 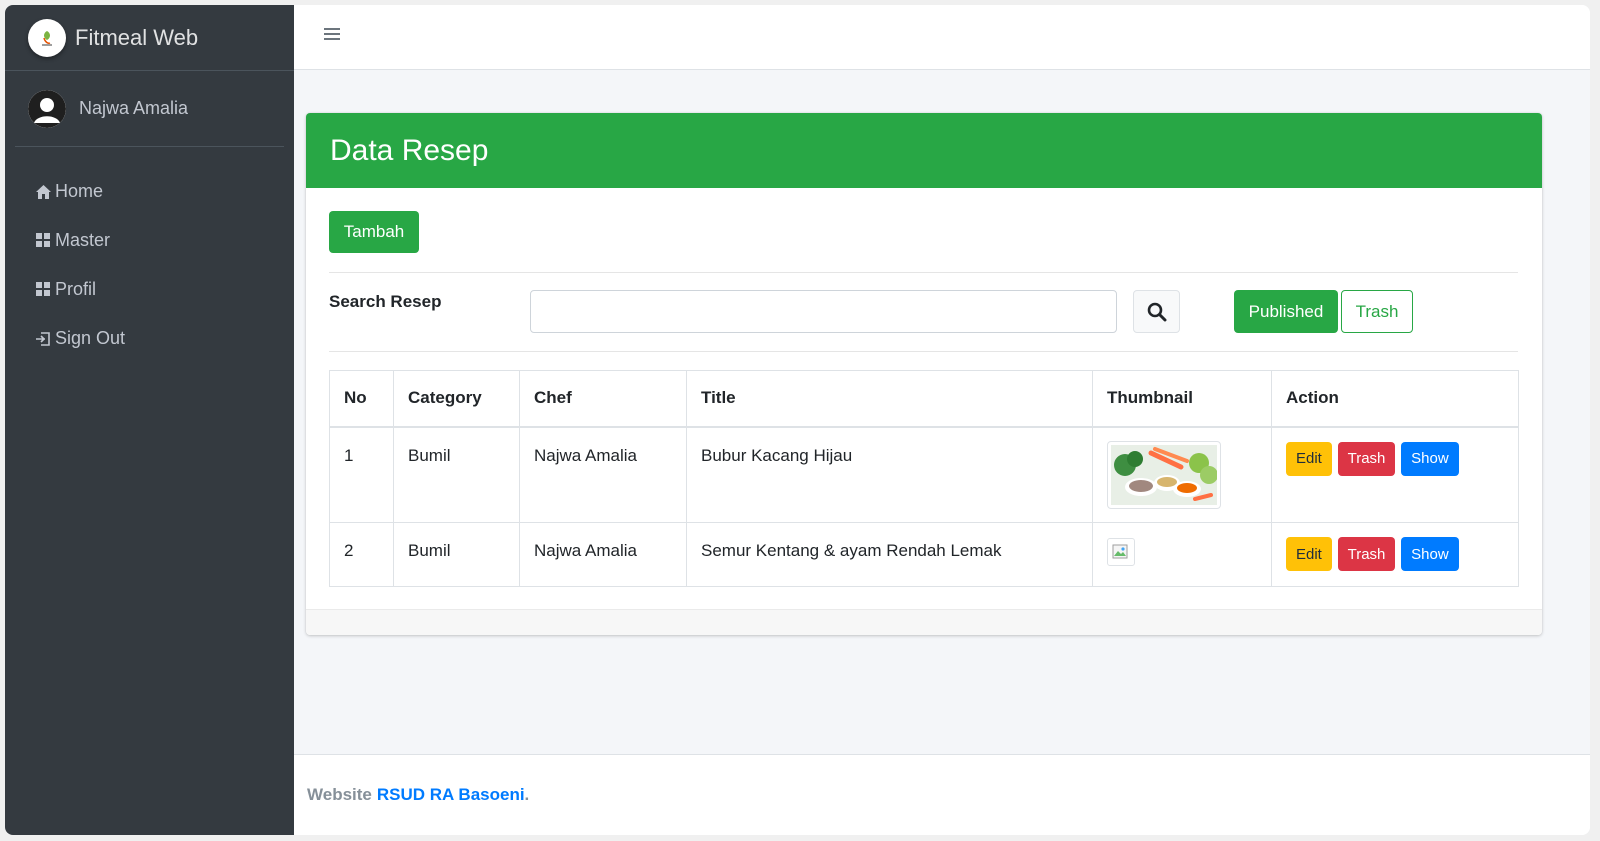 I want to click on sidebar-item-label: Master, so click(x=83, y=240).